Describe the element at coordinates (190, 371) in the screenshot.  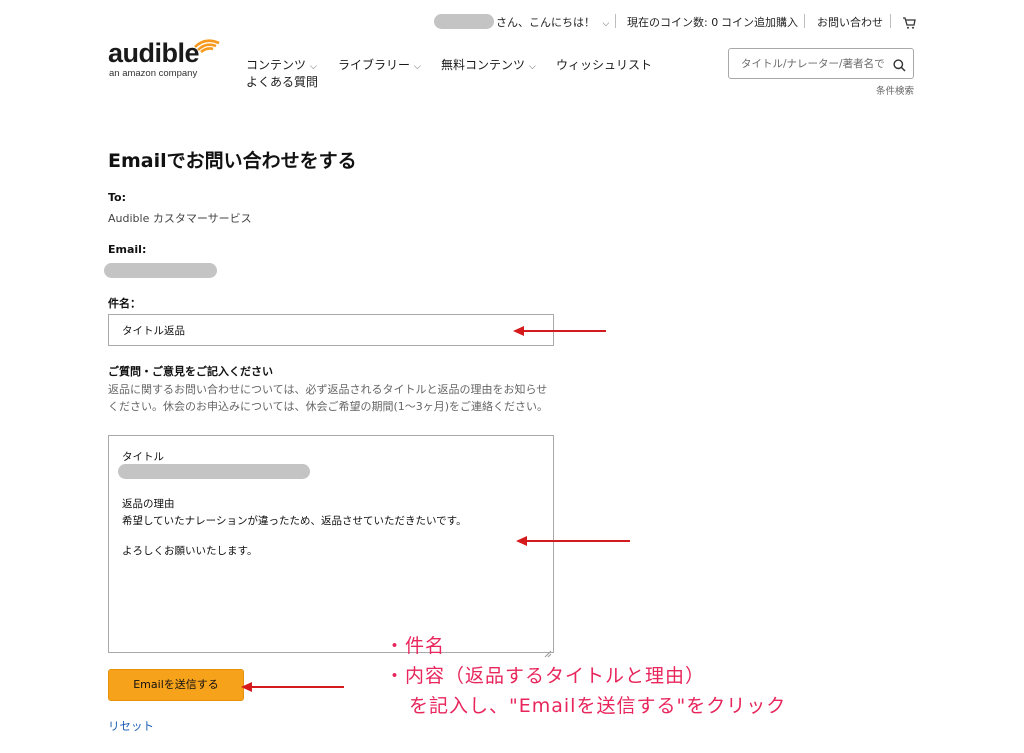
I see `message-label: ご質問・ご意見をご記入ください` at that location.